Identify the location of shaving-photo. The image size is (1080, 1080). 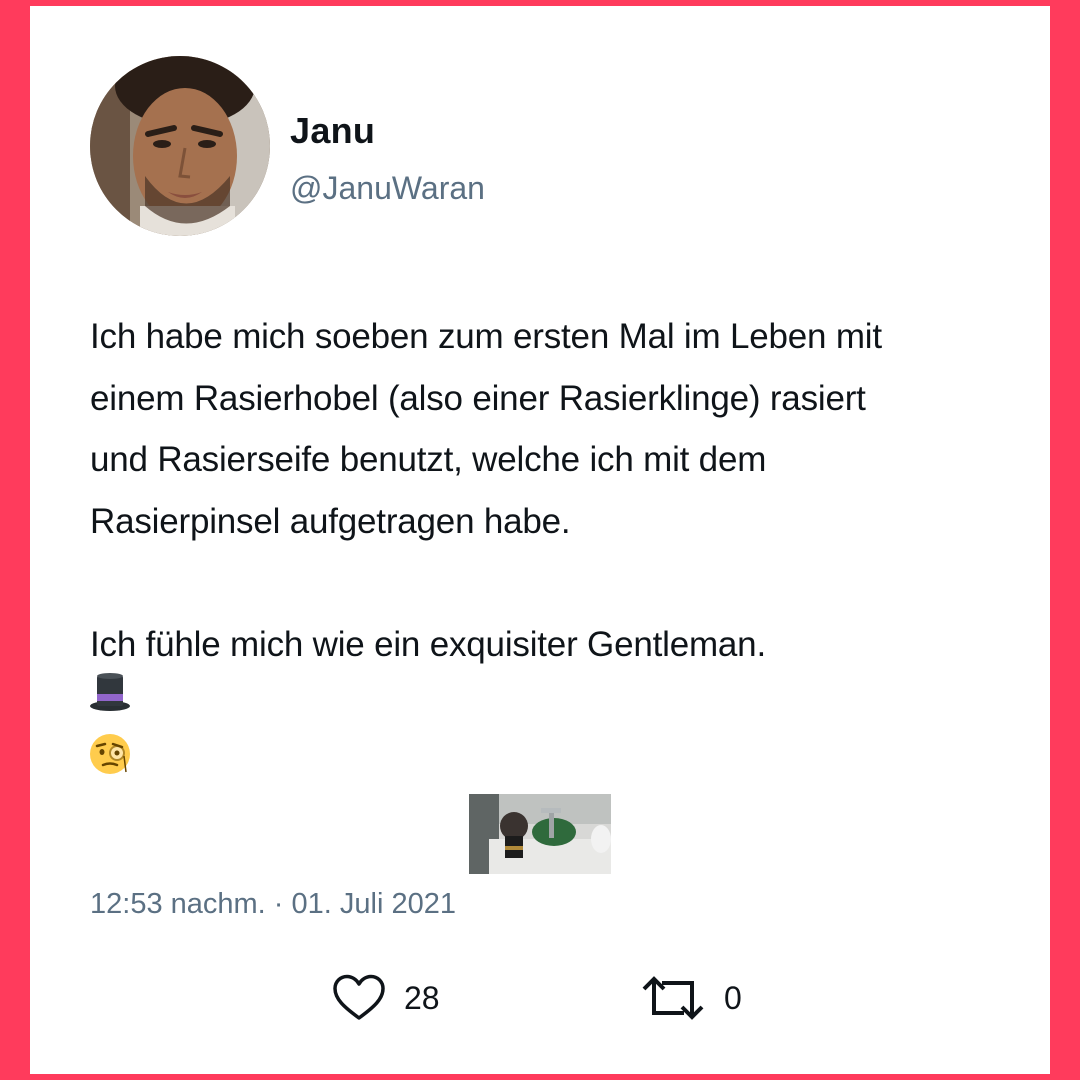
(540, 834).